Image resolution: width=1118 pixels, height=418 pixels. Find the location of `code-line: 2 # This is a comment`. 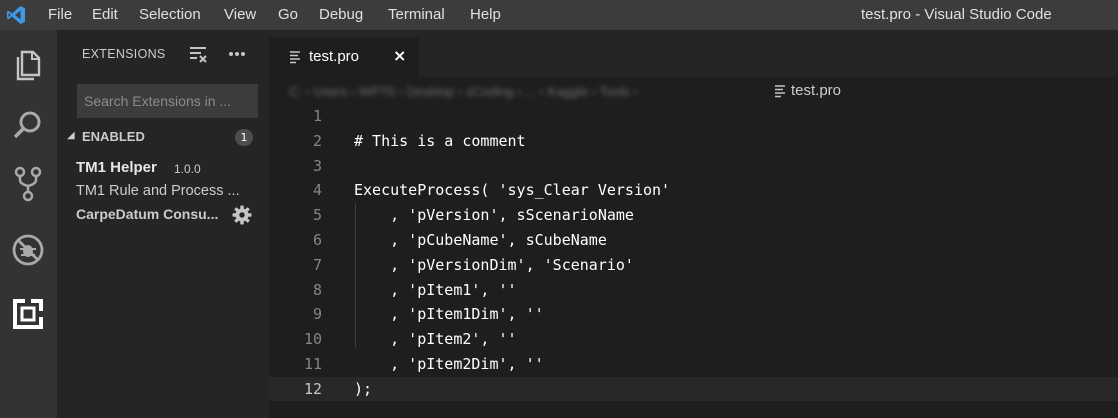

code-line: 2 # This is a comment is located at coordinates (693, 141).